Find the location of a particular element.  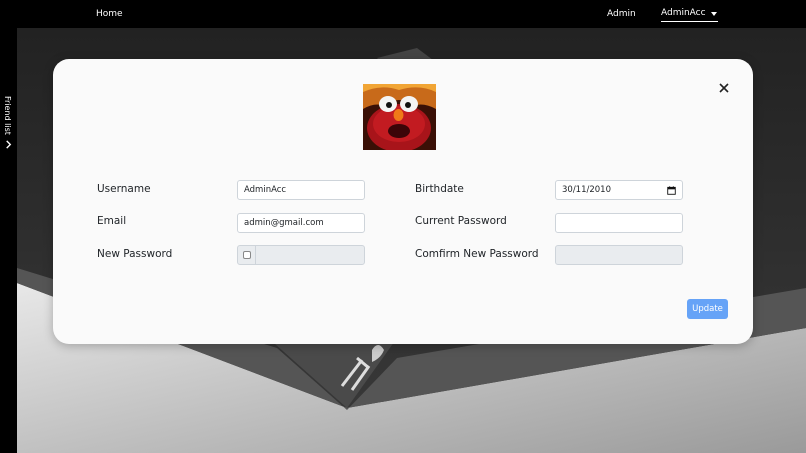

avatar is located at coordinates (399, 117).